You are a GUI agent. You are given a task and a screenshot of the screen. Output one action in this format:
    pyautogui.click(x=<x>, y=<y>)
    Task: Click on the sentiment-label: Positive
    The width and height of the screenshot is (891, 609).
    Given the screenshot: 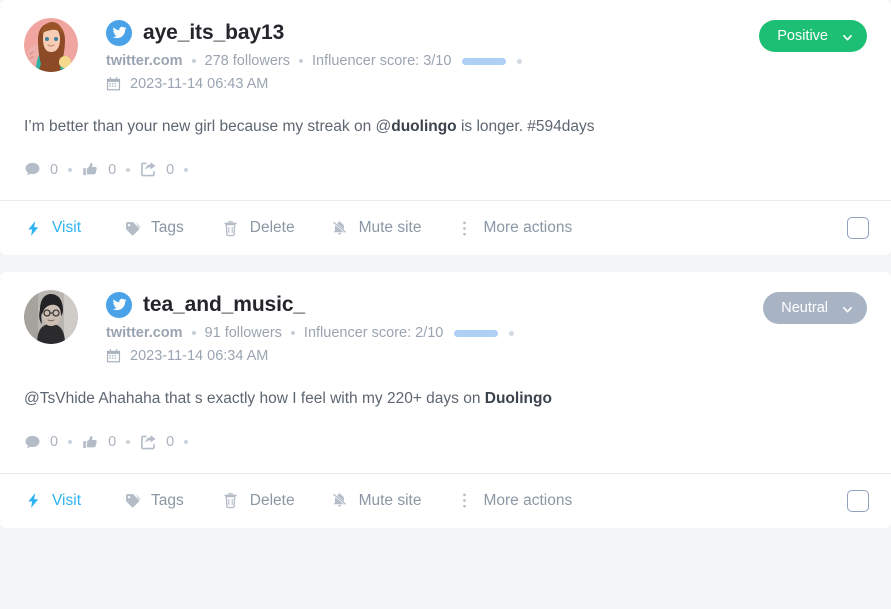 What is the action you would take?
    pyautogui.click(x=802, y=36)
    